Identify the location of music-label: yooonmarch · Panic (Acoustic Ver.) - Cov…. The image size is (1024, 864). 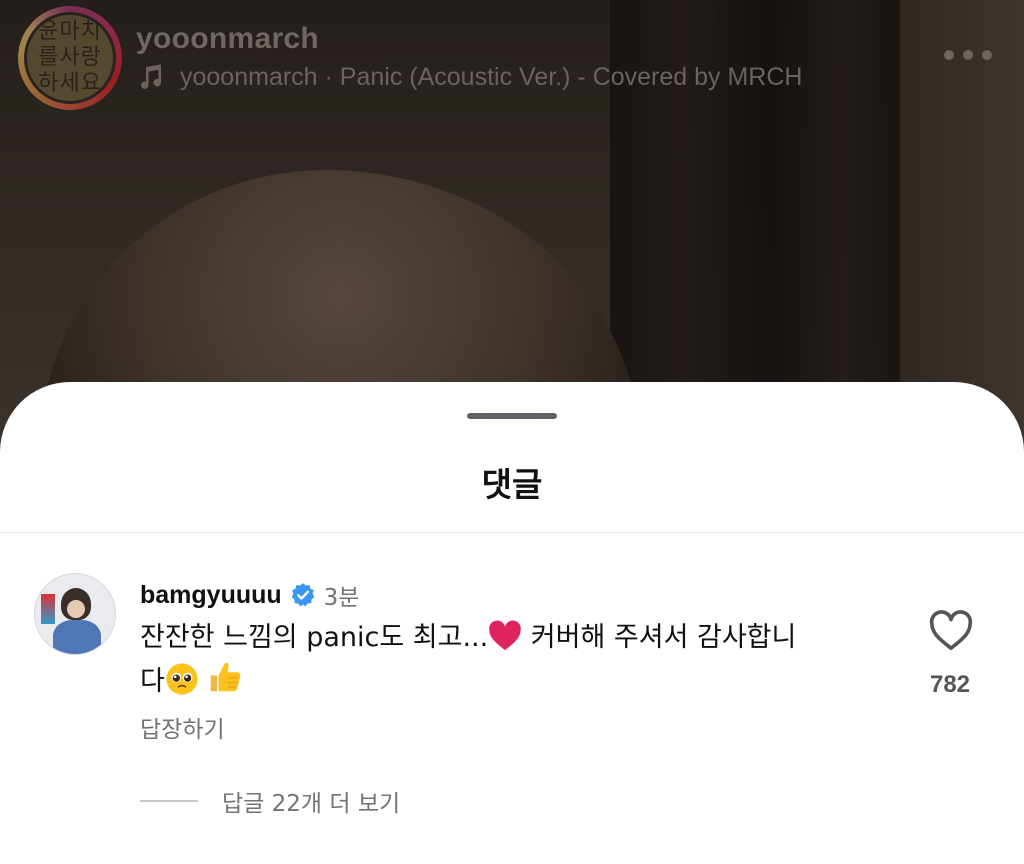
(491, 76).